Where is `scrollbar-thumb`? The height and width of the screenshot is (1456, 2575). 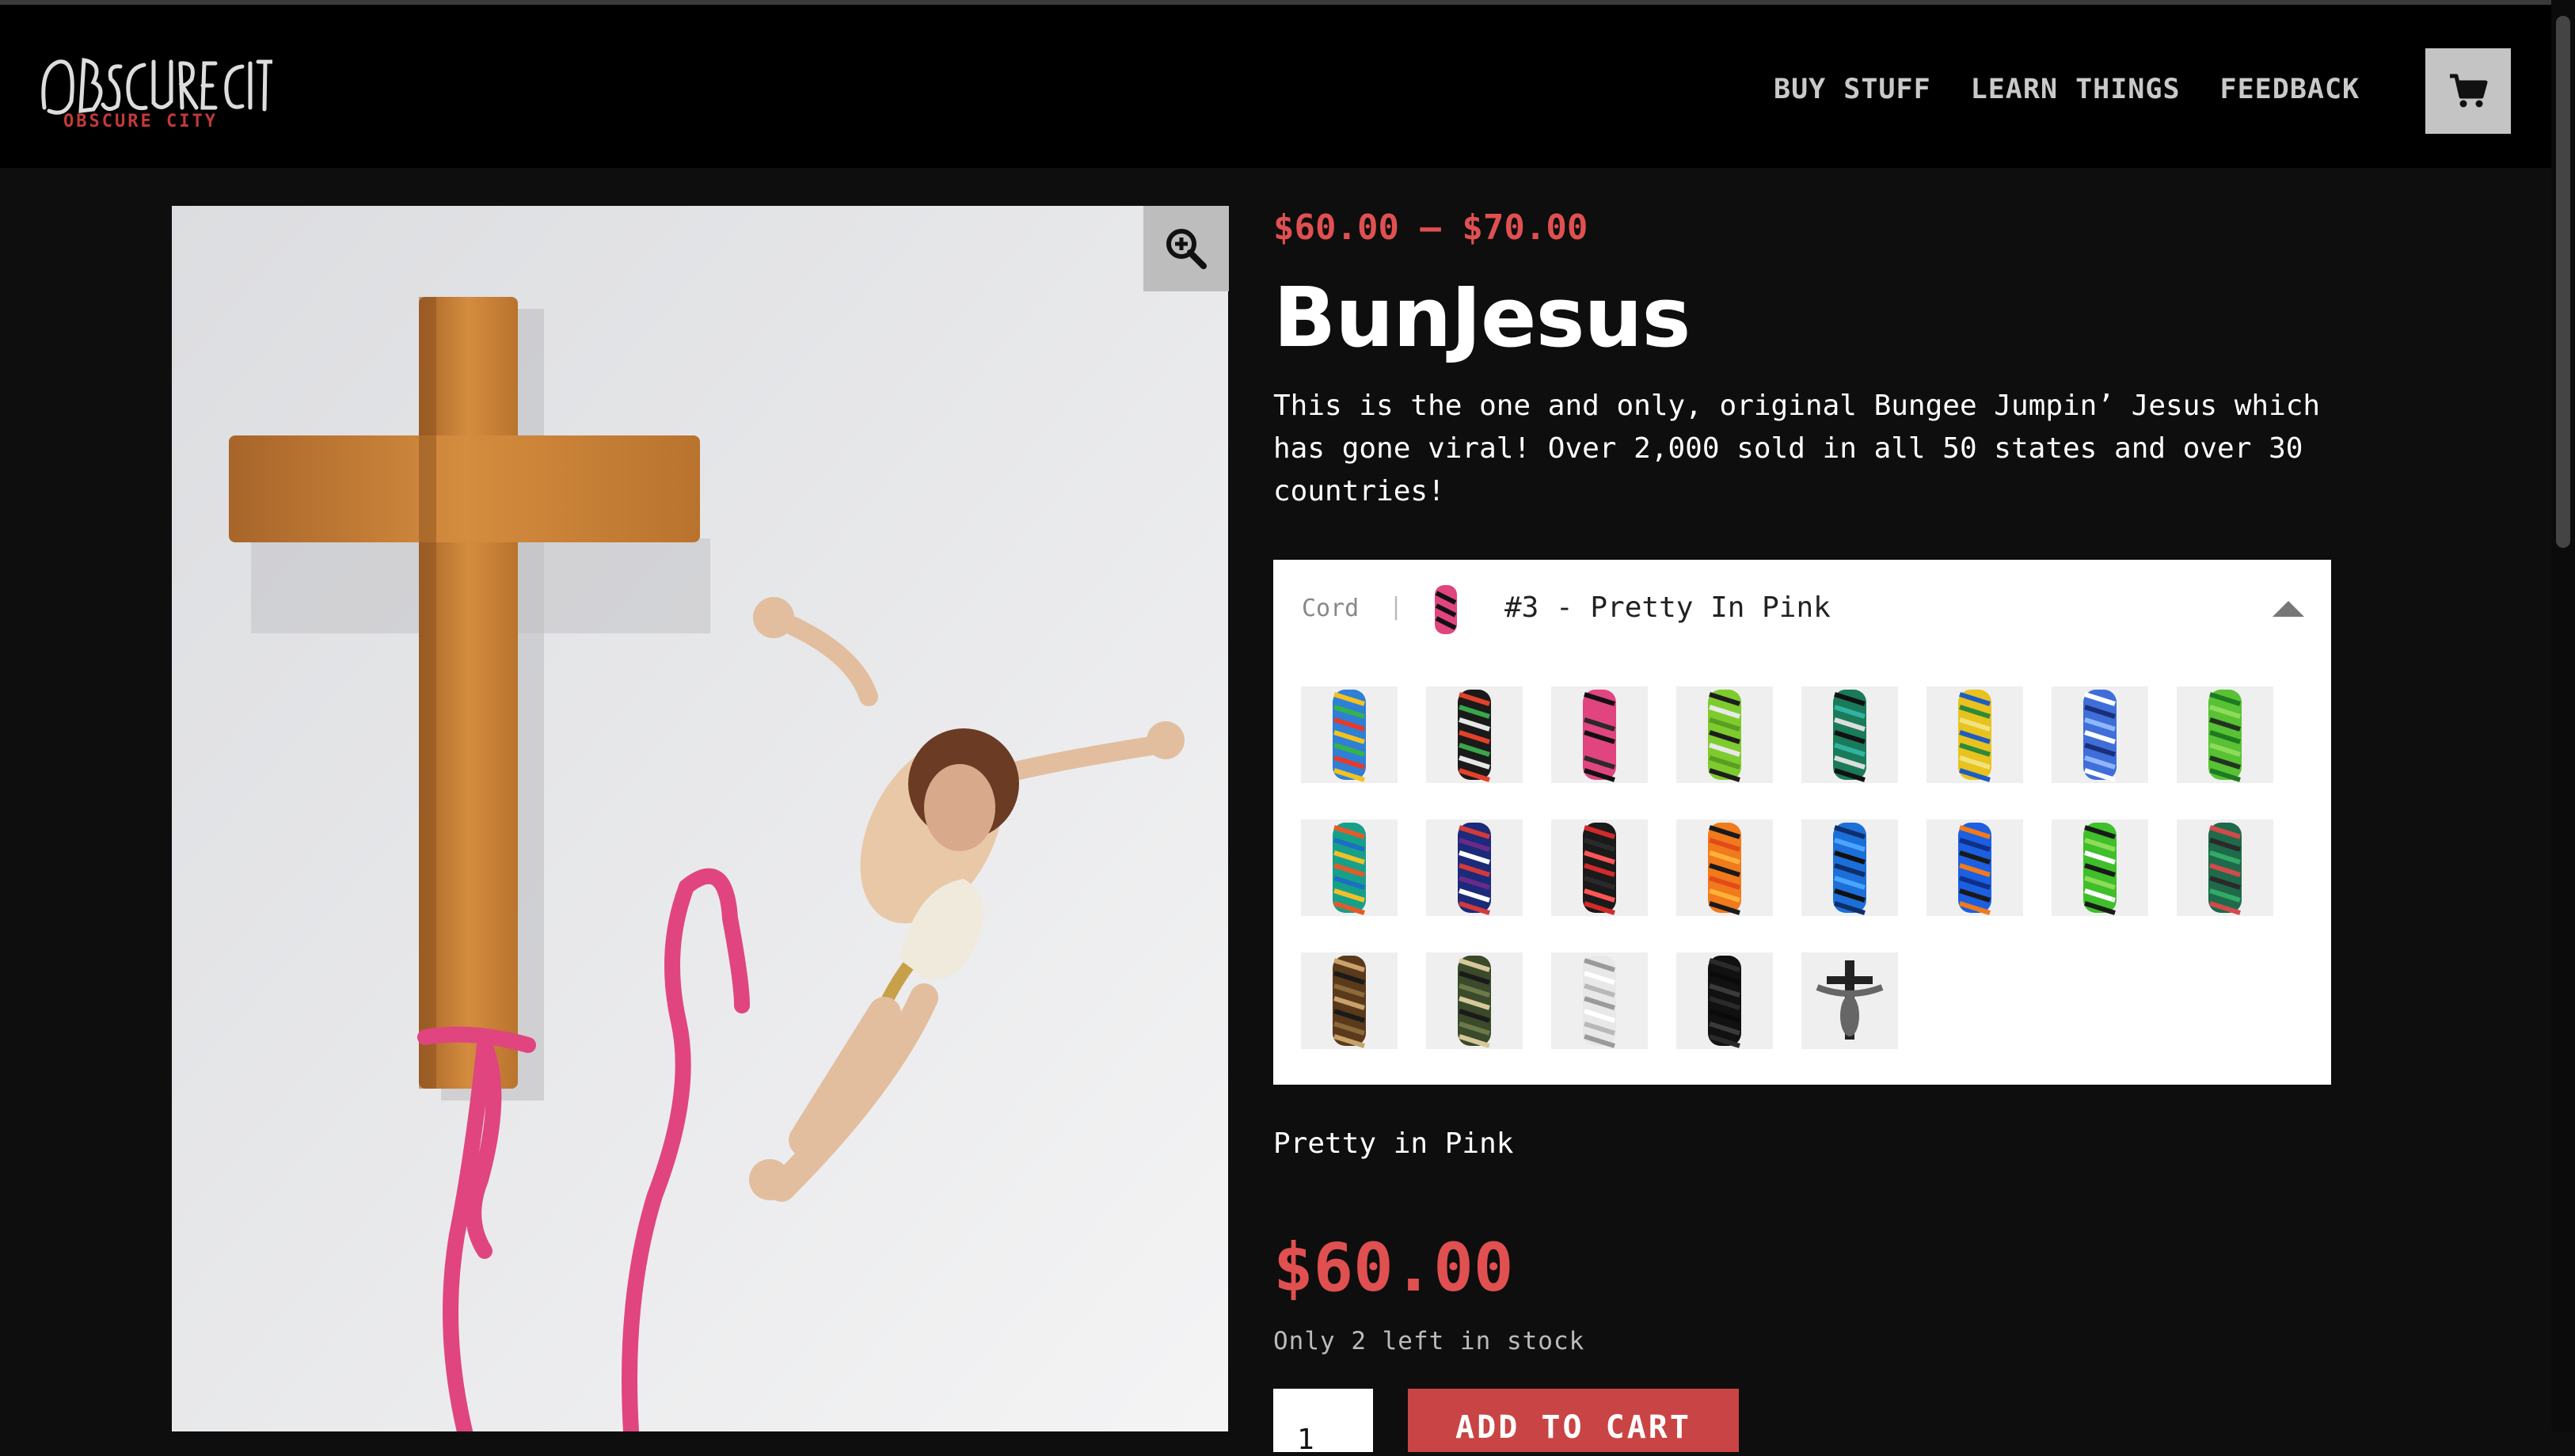 scrollbar-thumb is located at coordinates (2563, 282).